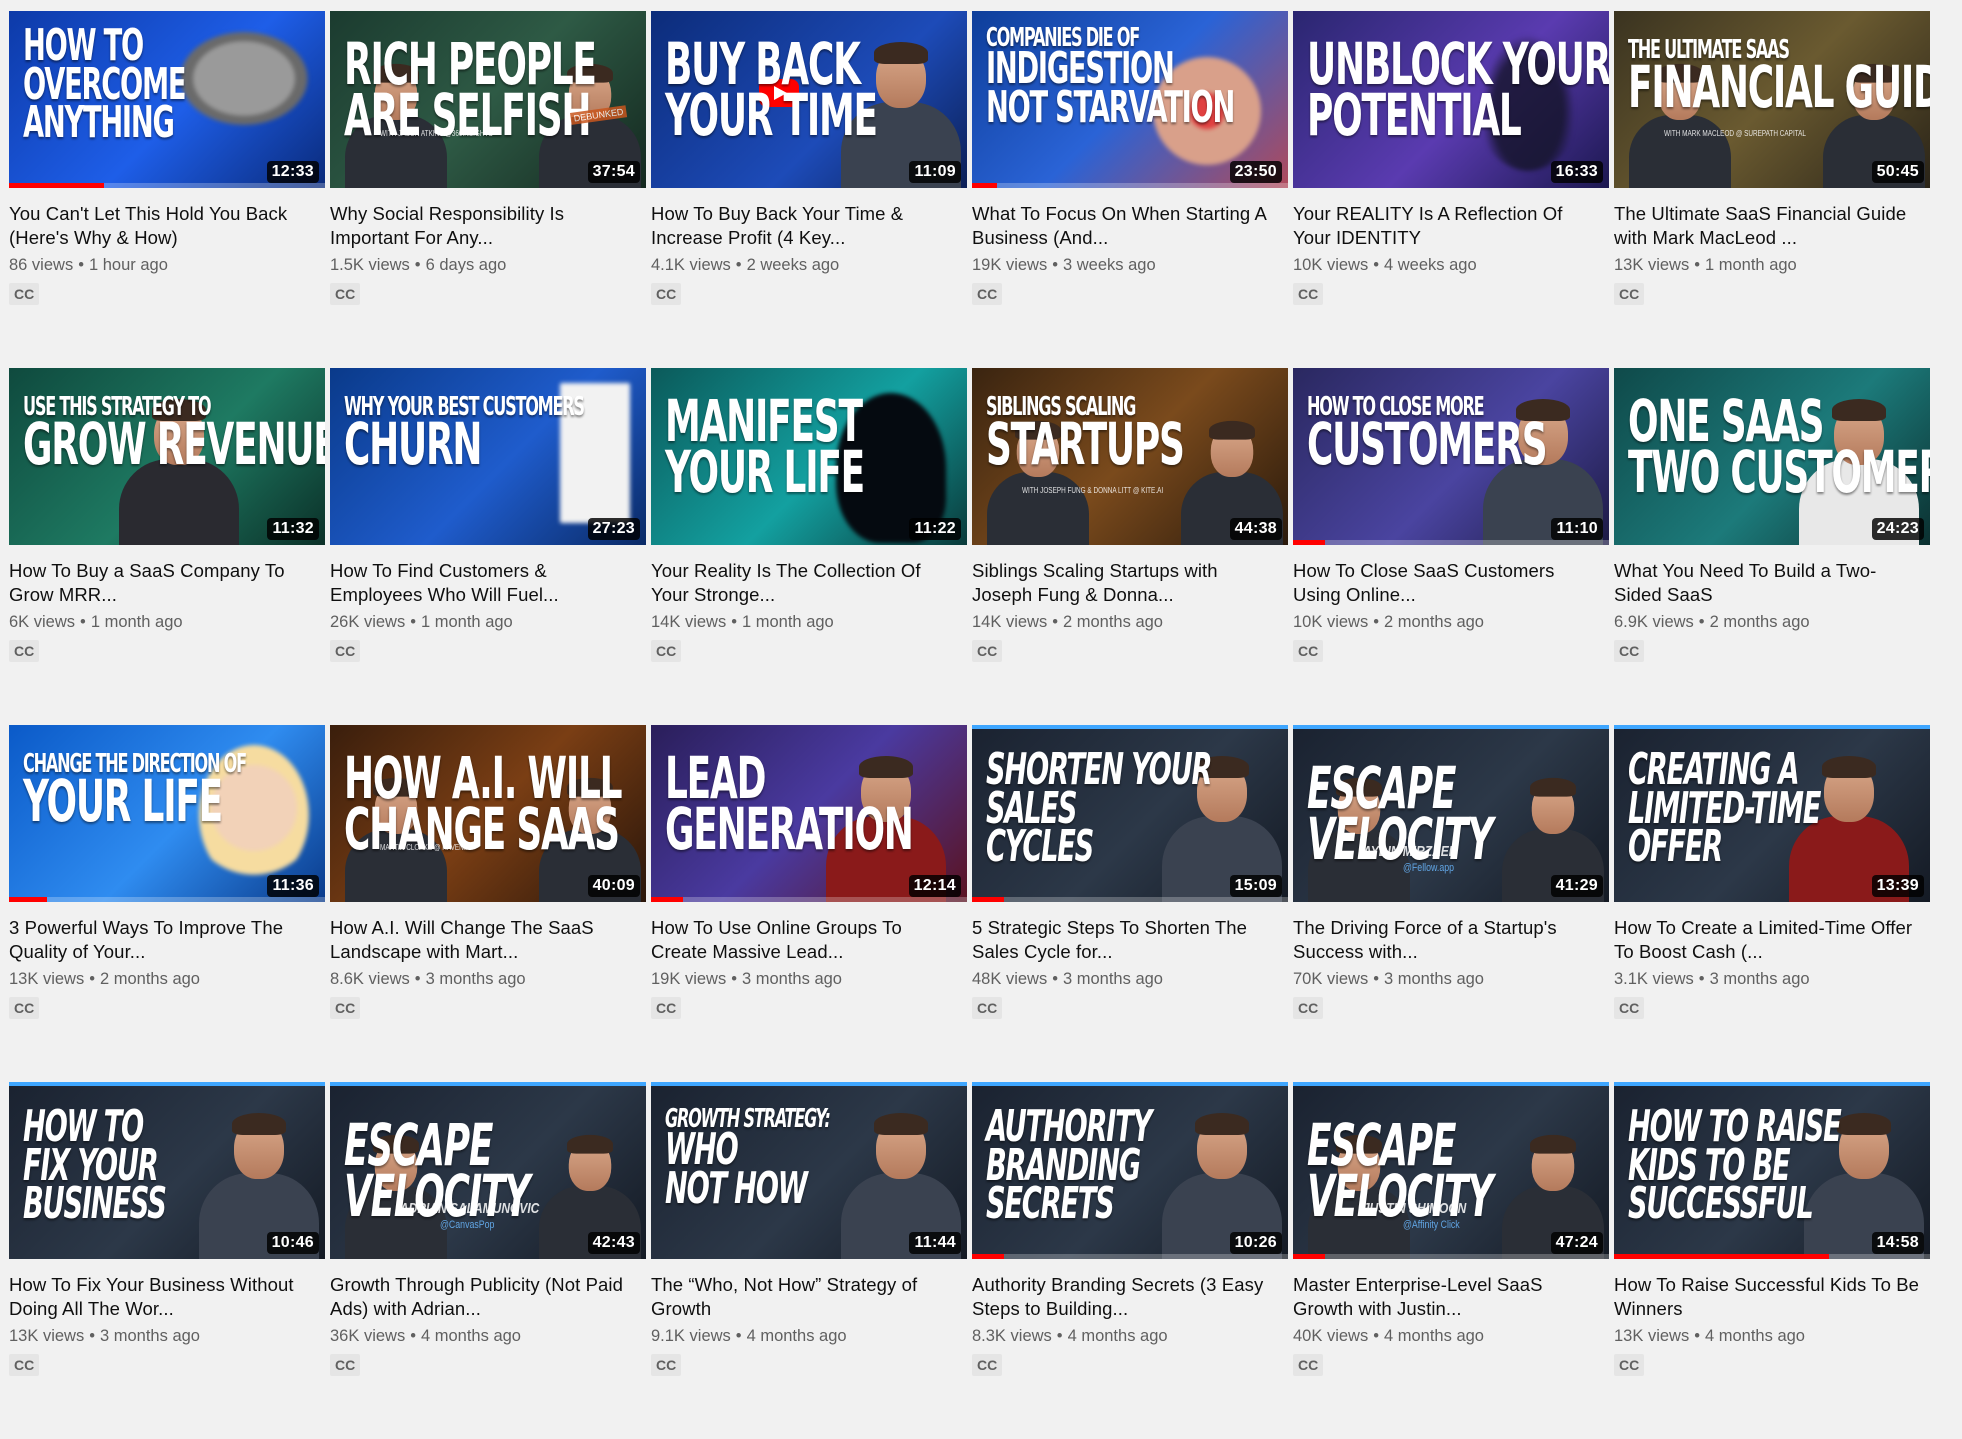 Image resolution: width=1962 pixels, height=1439 pixels. I want to click on thumbnail-title-line: ANYTHING, so click(99, 123).